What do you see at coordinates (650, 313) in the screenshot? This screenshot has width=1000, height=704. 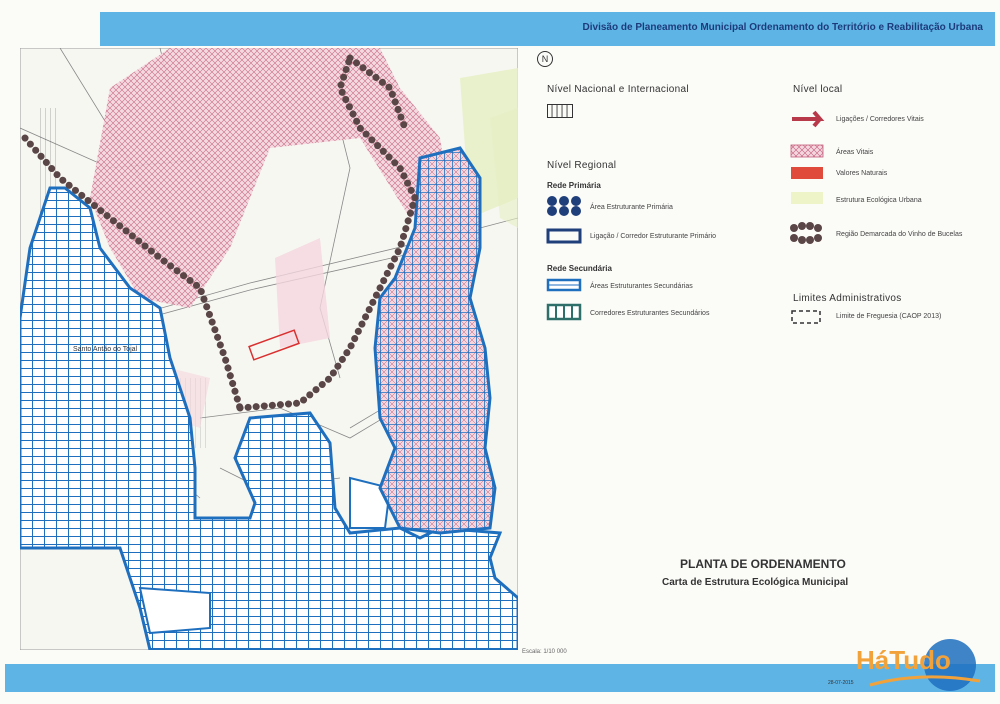 I see `legend-secondary-corridor-label: Corredores Estruturantes Secundários` at bounding box center [650, 313].